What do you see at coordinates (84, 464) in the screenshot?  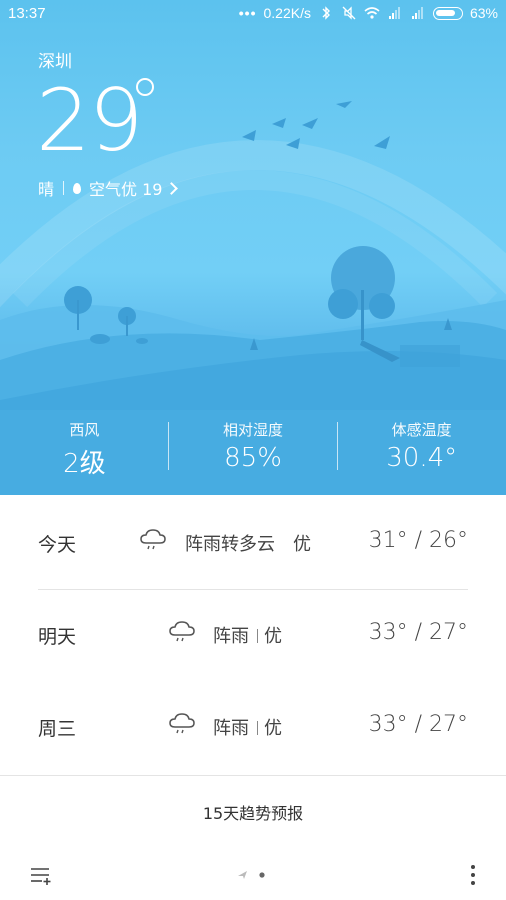 I see `stat-value: 2级` at bounding box center [84, 464].